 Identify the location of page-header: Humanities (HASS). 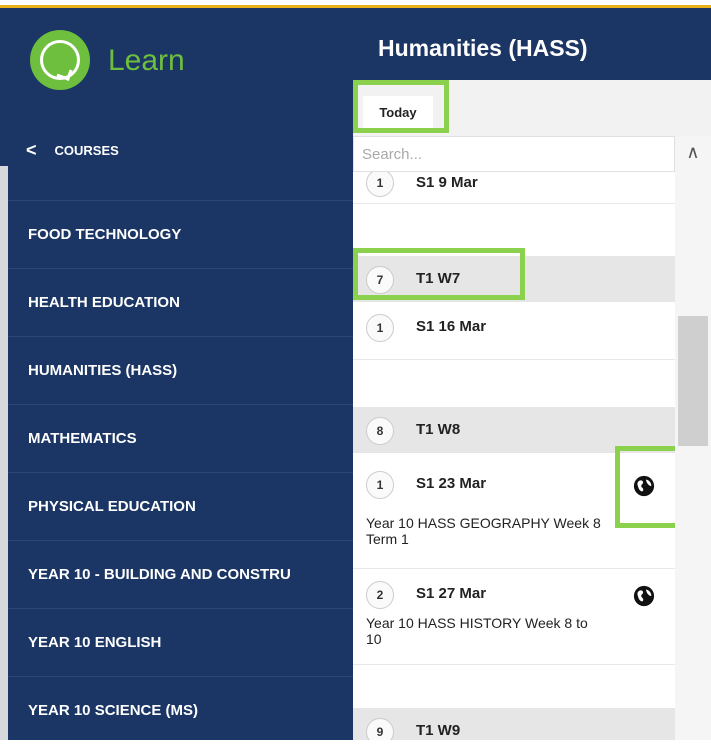
(532, 44).